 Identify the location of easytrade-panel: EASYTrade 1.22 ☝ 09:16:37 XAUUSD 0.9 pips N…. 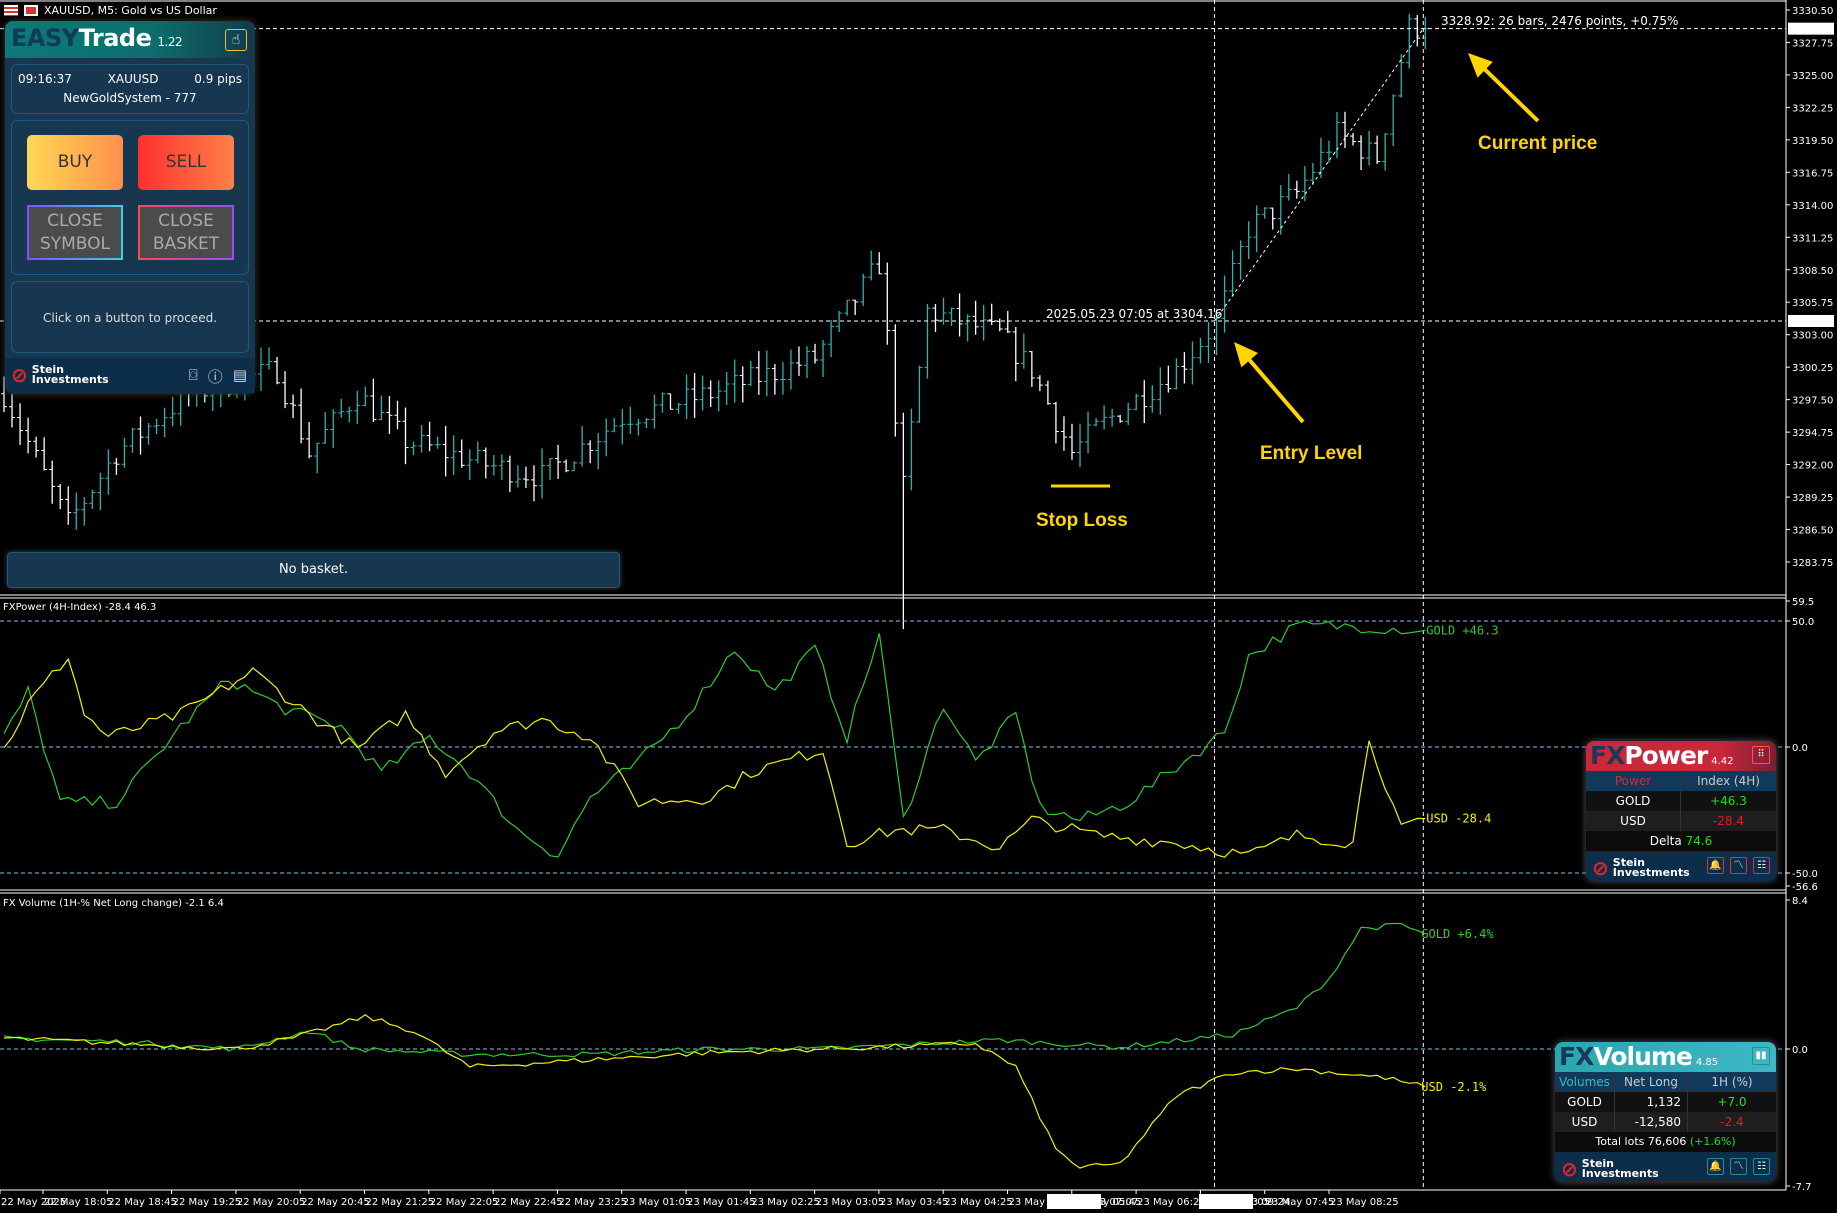
(130, 207).